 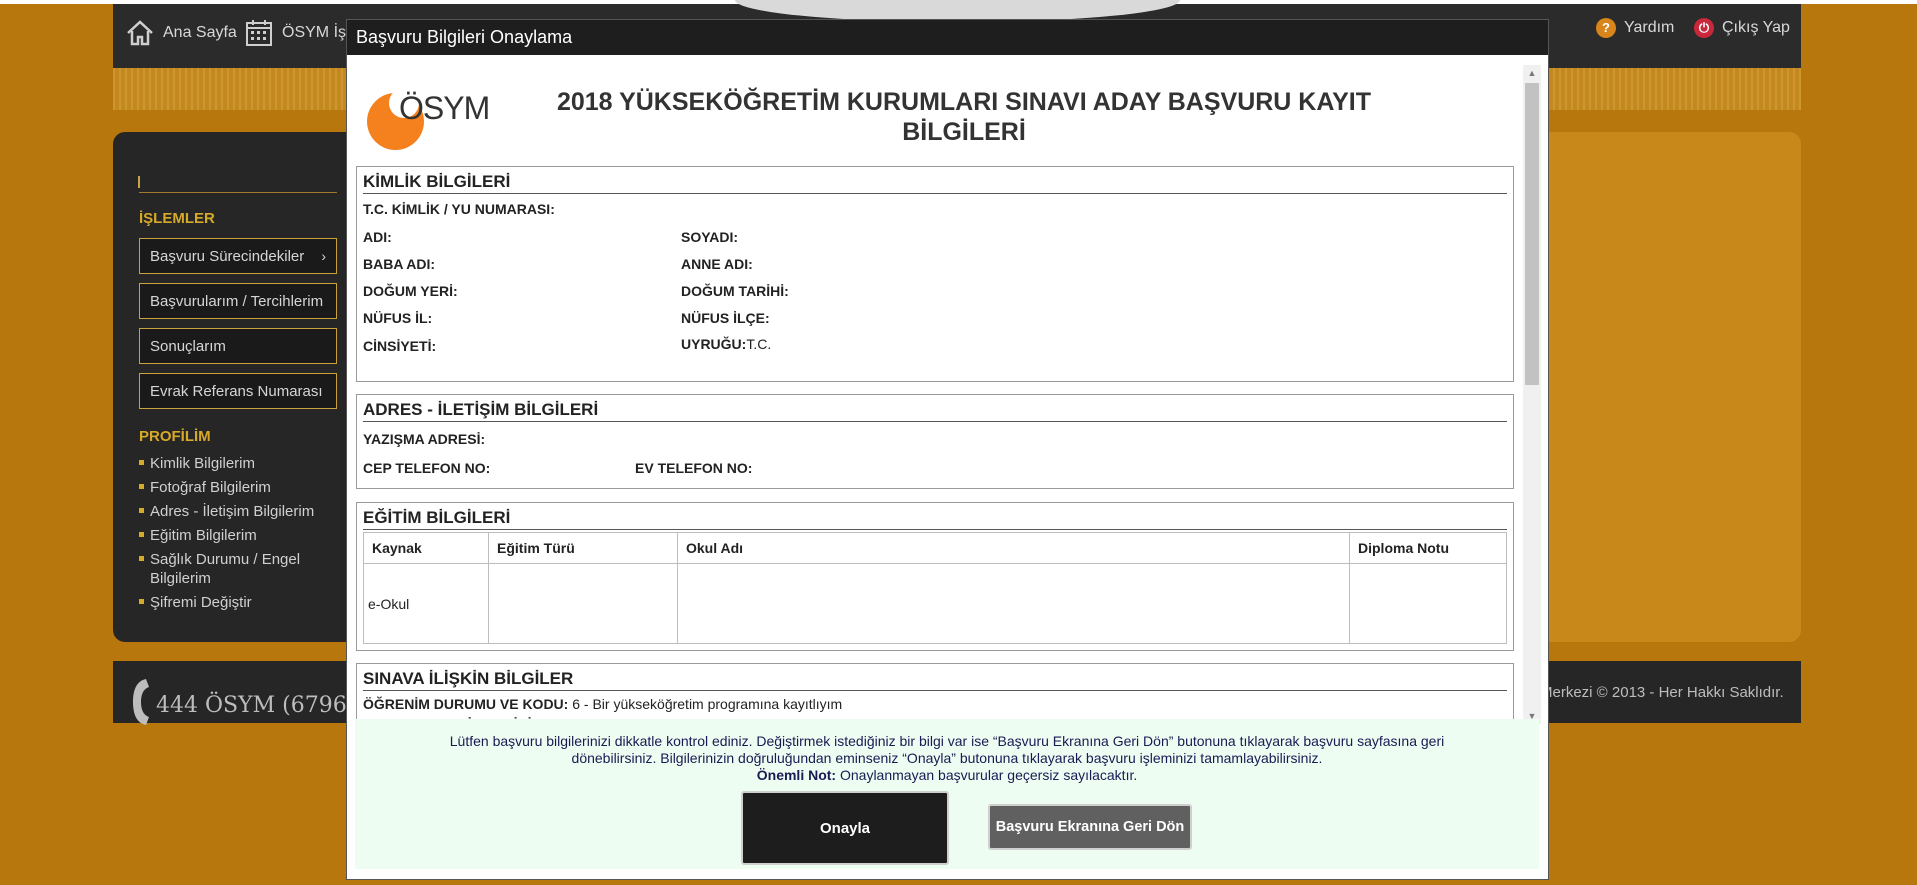 What do you see at coordinates (256, 705) in the screenshot?
I see `footer-phone-number: 444 ÖSYM (6796)` at bounding box center [256, 705].